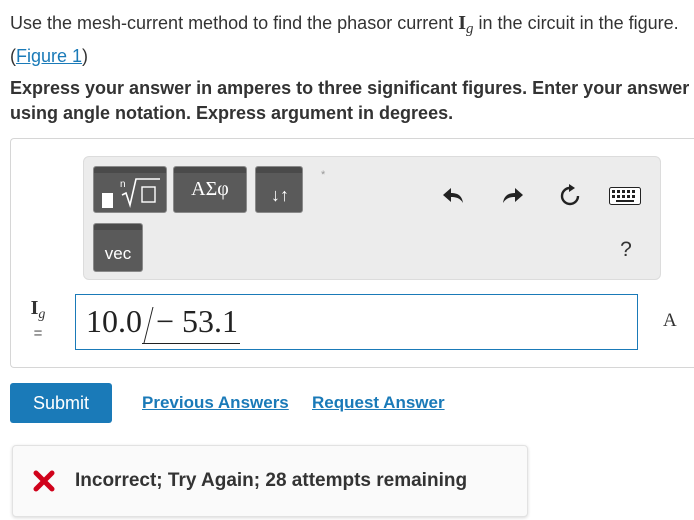 The image size is (694, 520). I want to click on templates-button: n, so click(130, 189).